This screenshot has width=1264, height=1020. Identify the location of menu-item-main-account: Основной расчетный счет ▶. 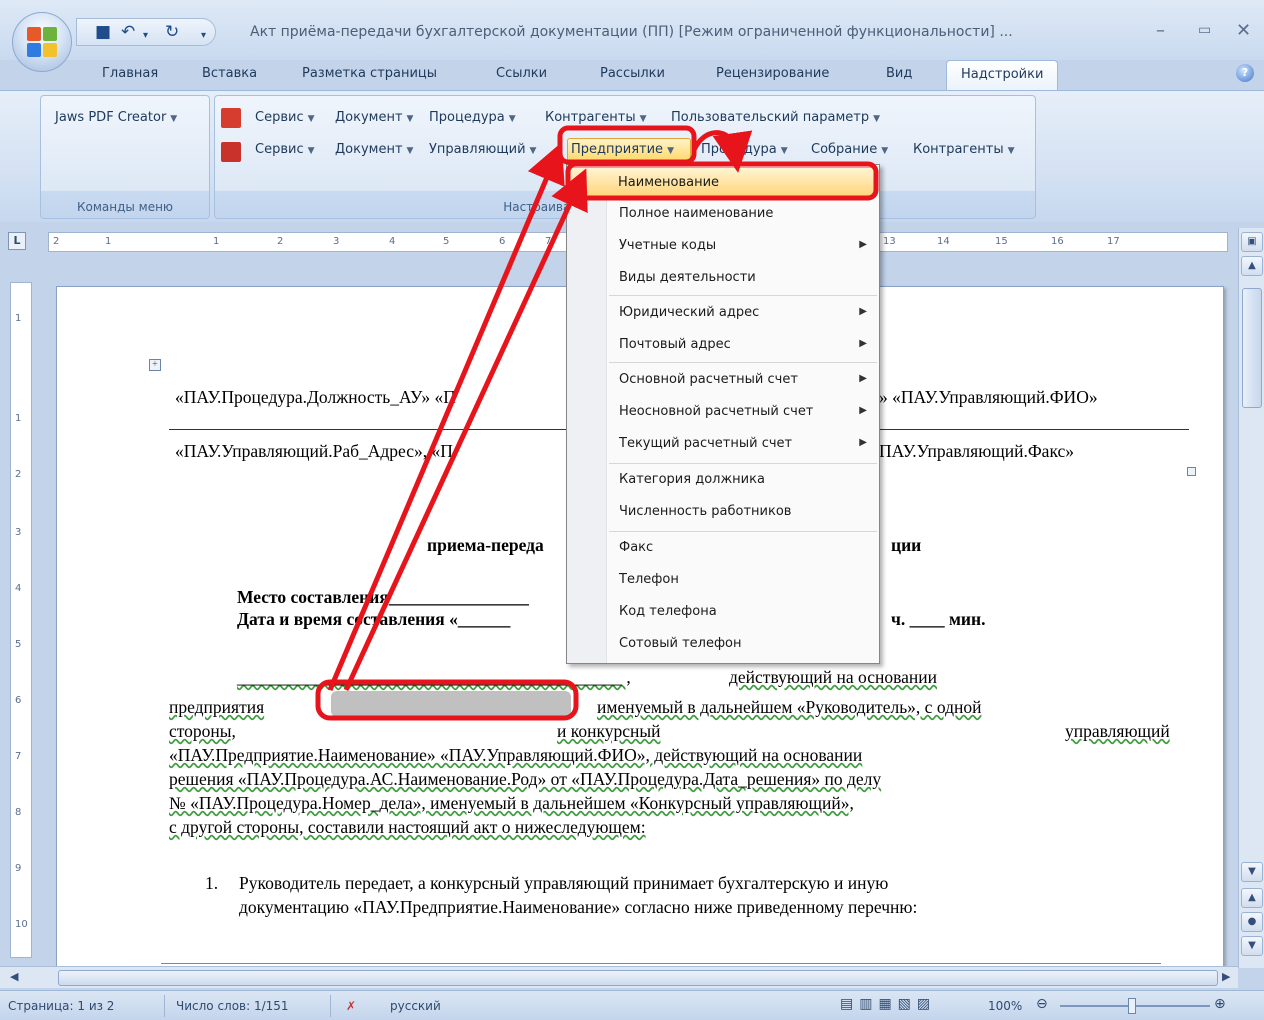
(723, 380).